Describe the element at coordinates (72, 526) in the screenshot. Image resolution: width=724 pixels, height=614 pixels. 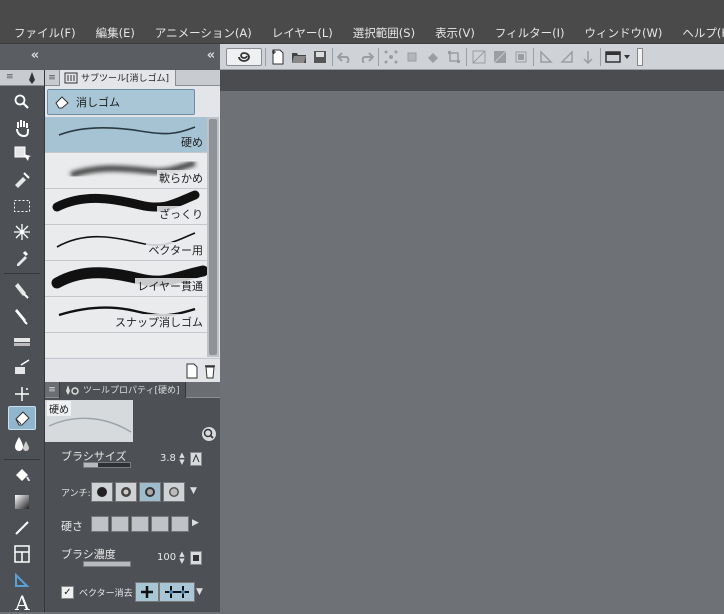
I see `hardness-label: 硬さ` at that location.